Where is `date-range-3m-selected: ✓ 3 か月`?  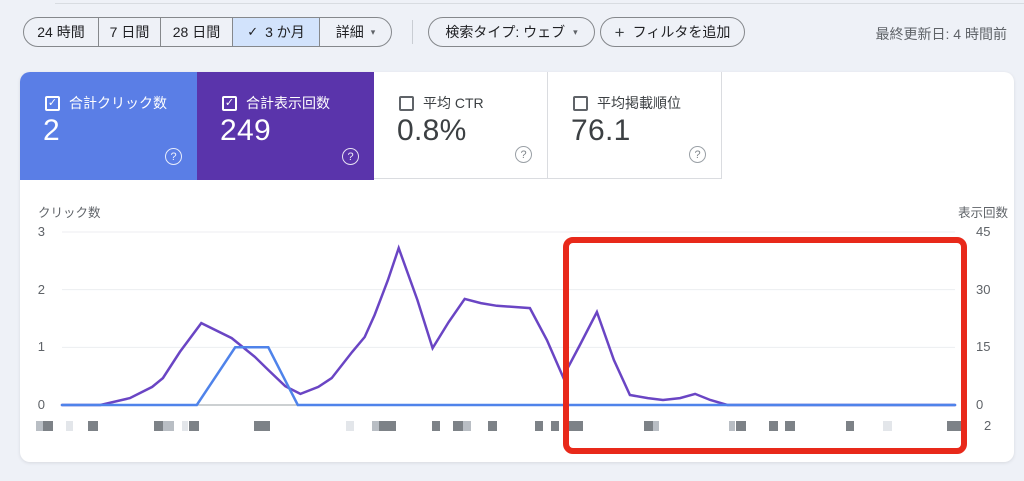
date-range-3m-selected: ✓ 3 か月 is located at coordinates (275, 32).